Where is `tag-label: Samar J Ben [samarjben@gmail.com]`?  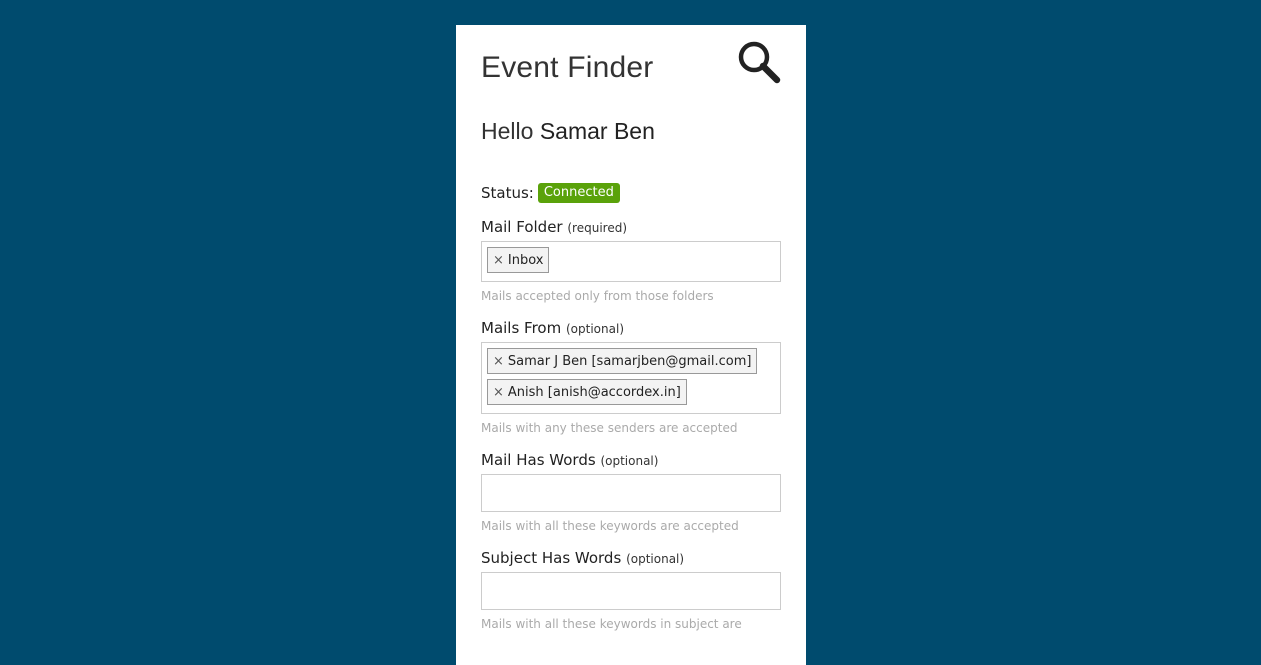
tag-label: Samar J Ben [samarjben@gmail.com] is located at coordinates (629, 361).